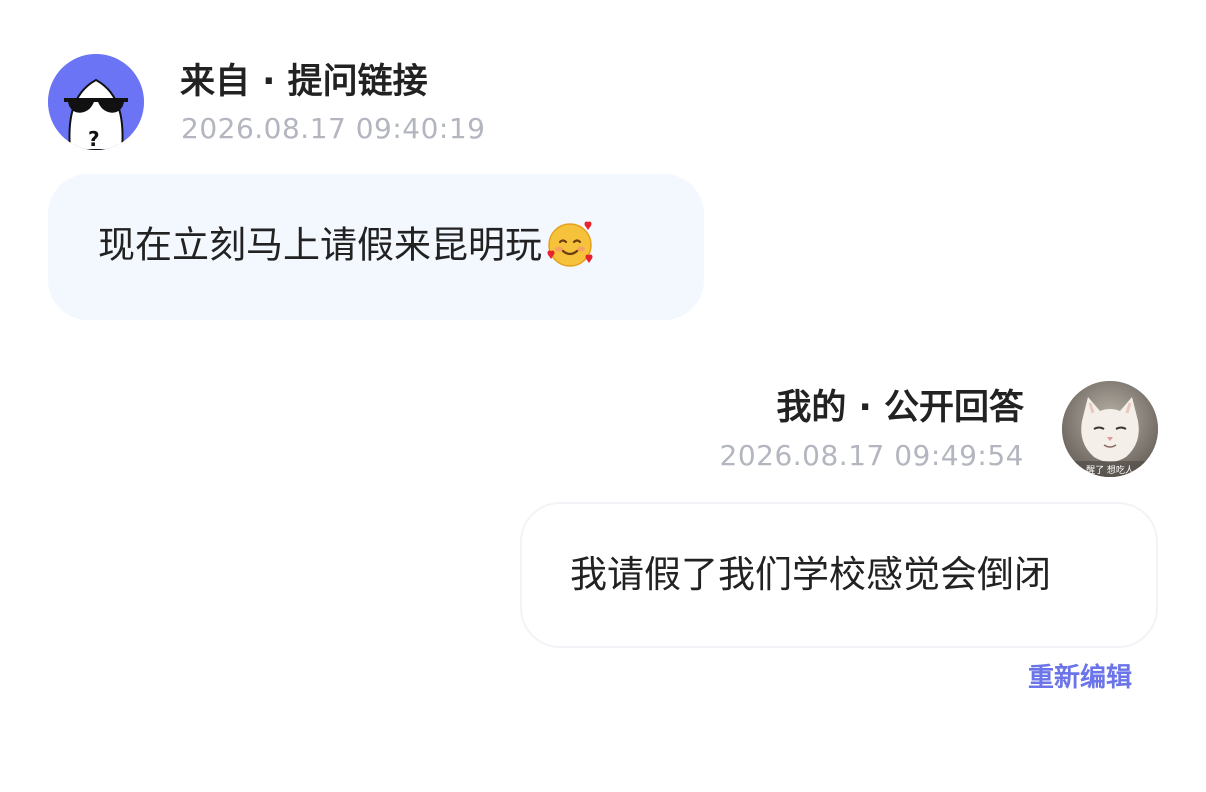 The width and height of the screenshot is (1206, 792). What do you see at coordinates (900, 408) in the screenshot?
I see `answer-title: 我的 · 公开回答` at bounding box center [900, 408].